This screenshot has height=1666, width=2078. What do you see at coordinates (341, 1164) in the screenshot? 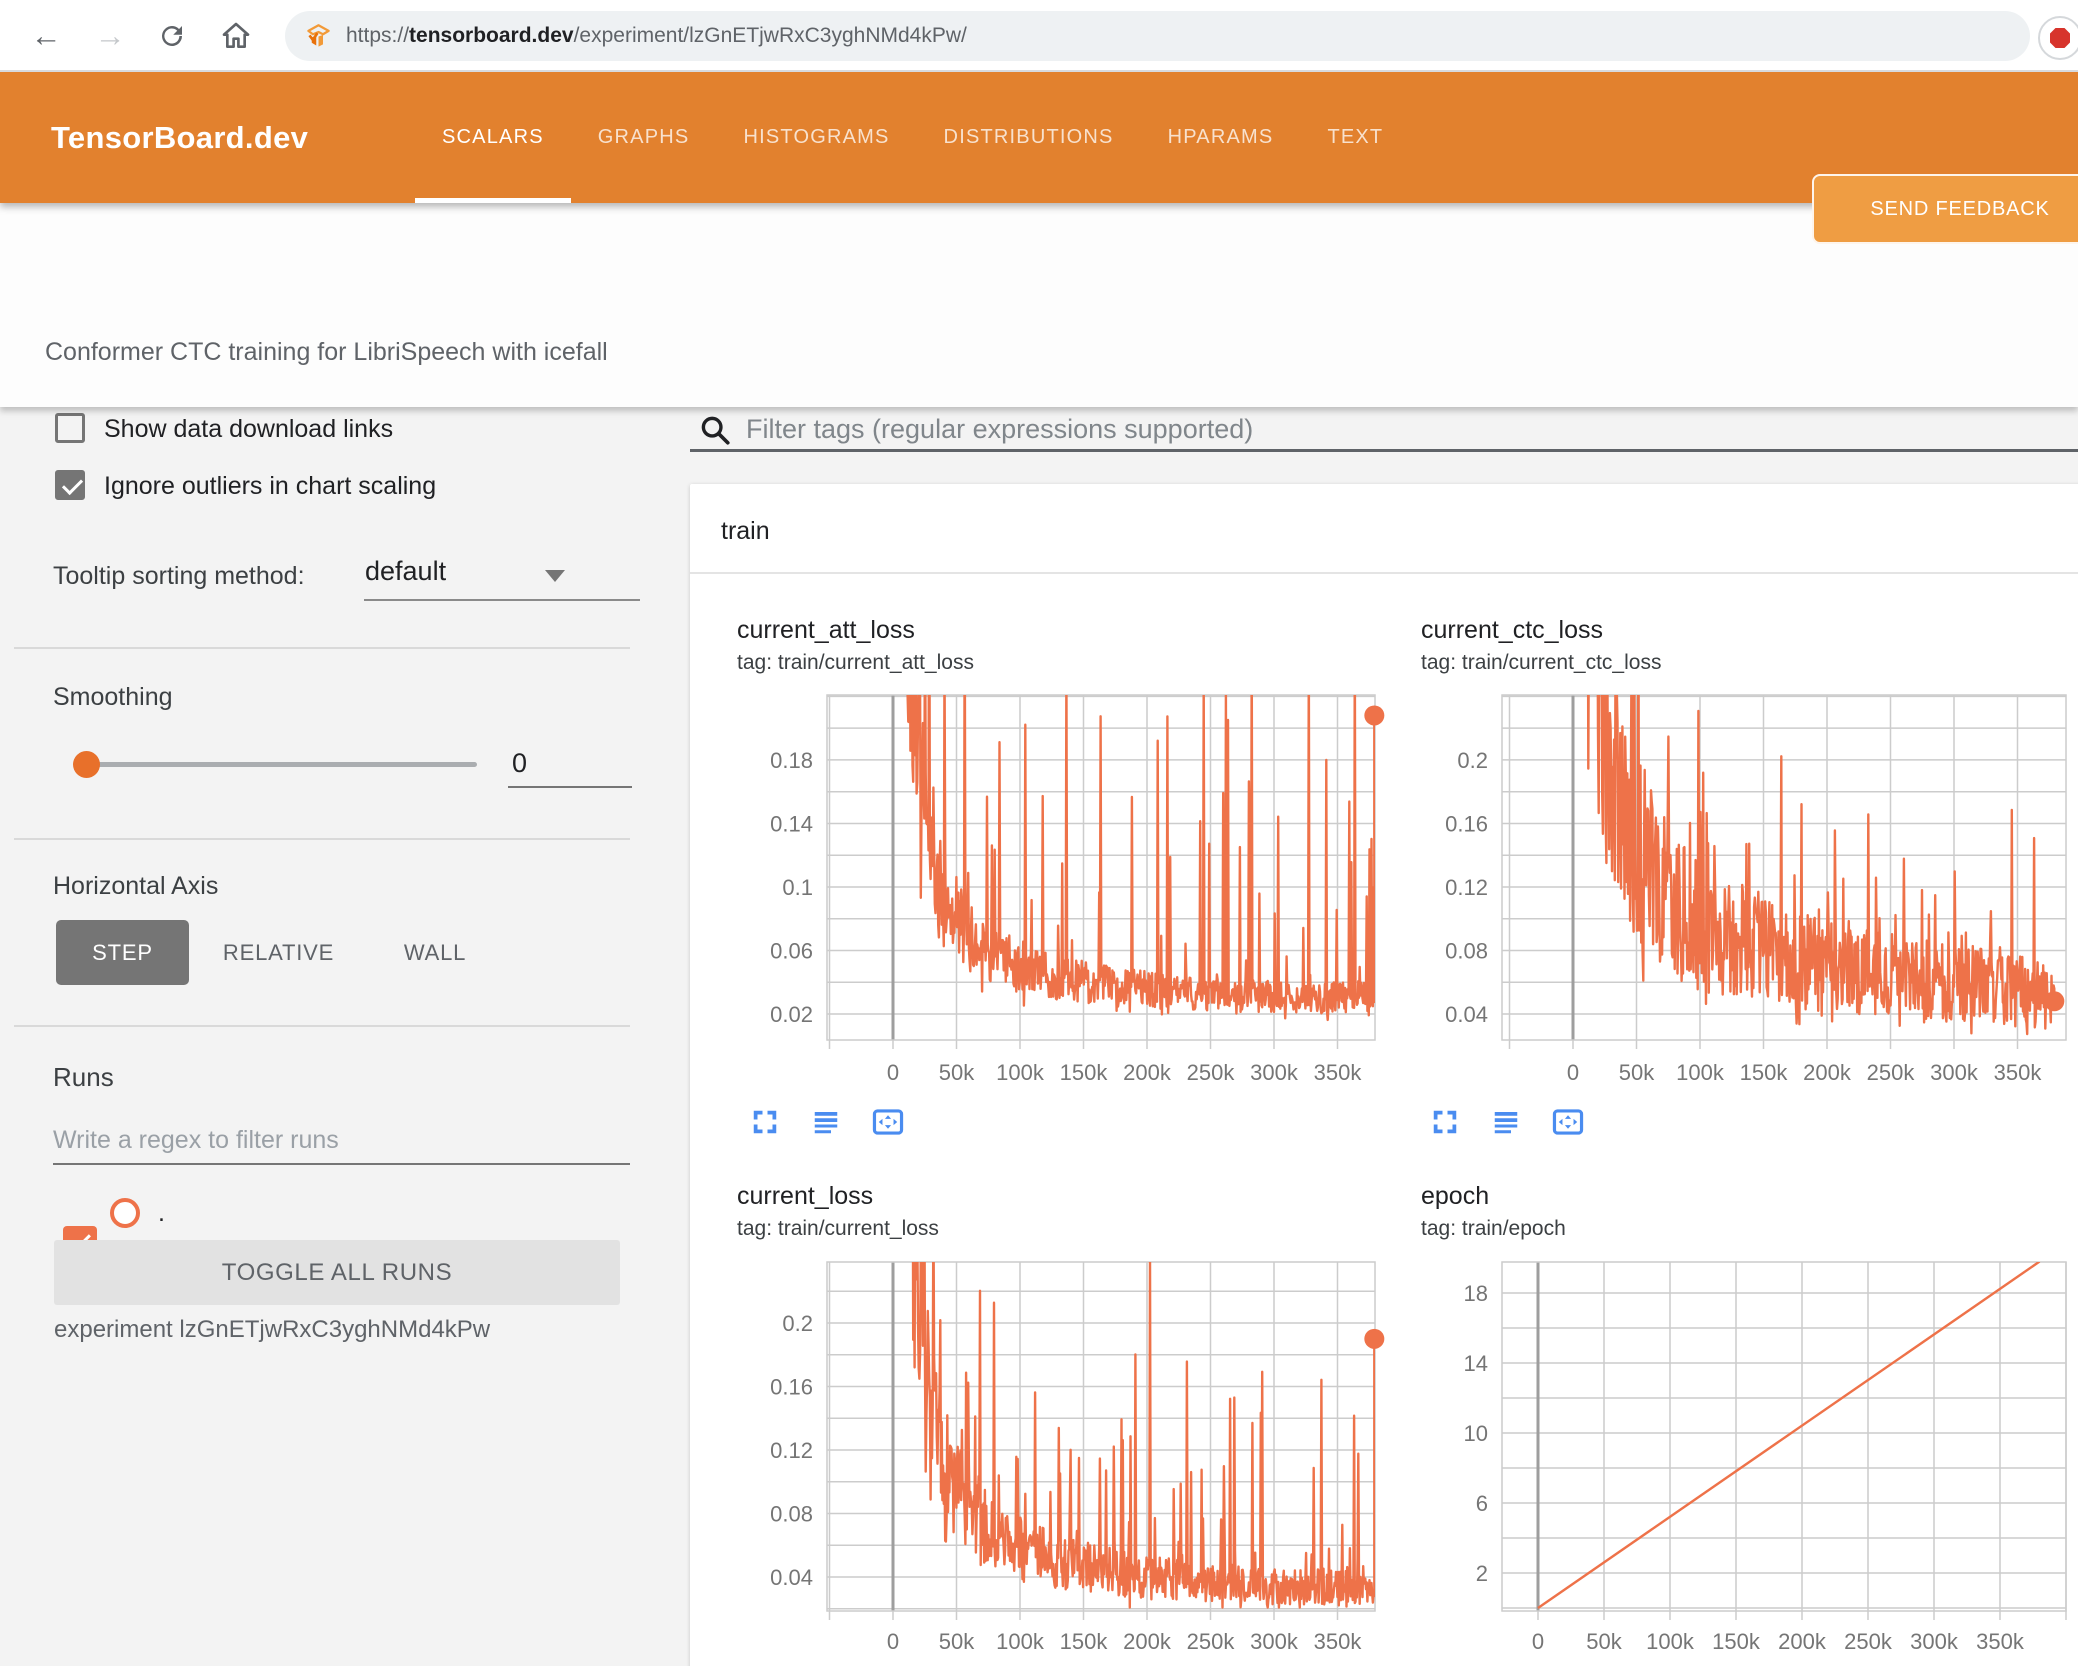
I see `runs-filter-underline` at bounding box center [341, 1164].